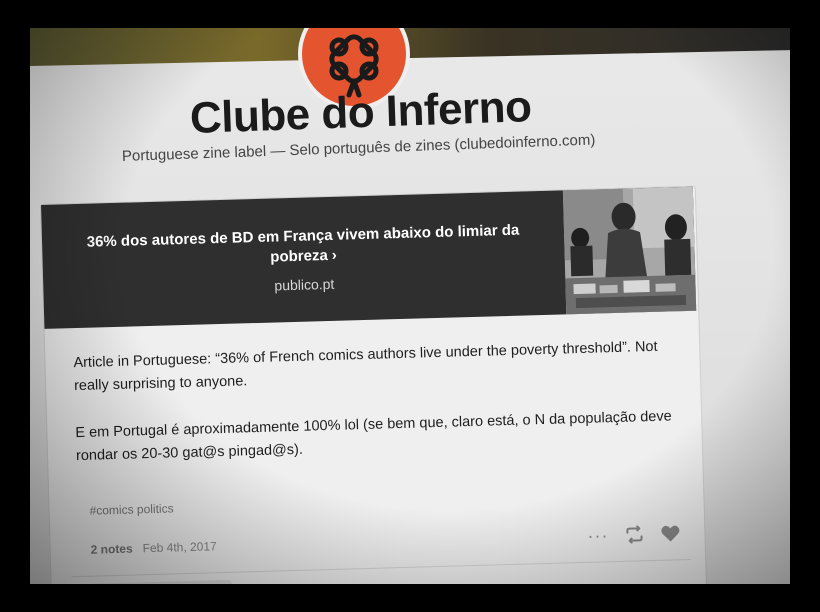 The height and width of the screenshot is (612, 820). Describe the element at coordinates (161, 581) in the screenshot. I see `liker-row` at that location.